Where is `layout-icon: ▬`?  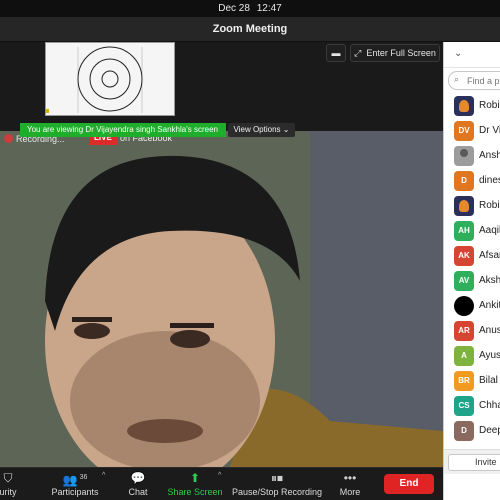
layout-icon: ▬ is located at coordinates (336, 53).